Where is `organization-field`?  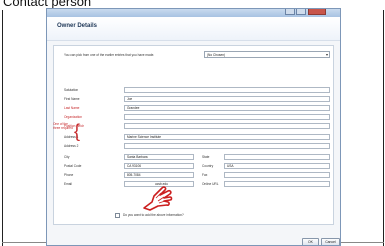 organization-field is located at coordinates (227, 117).